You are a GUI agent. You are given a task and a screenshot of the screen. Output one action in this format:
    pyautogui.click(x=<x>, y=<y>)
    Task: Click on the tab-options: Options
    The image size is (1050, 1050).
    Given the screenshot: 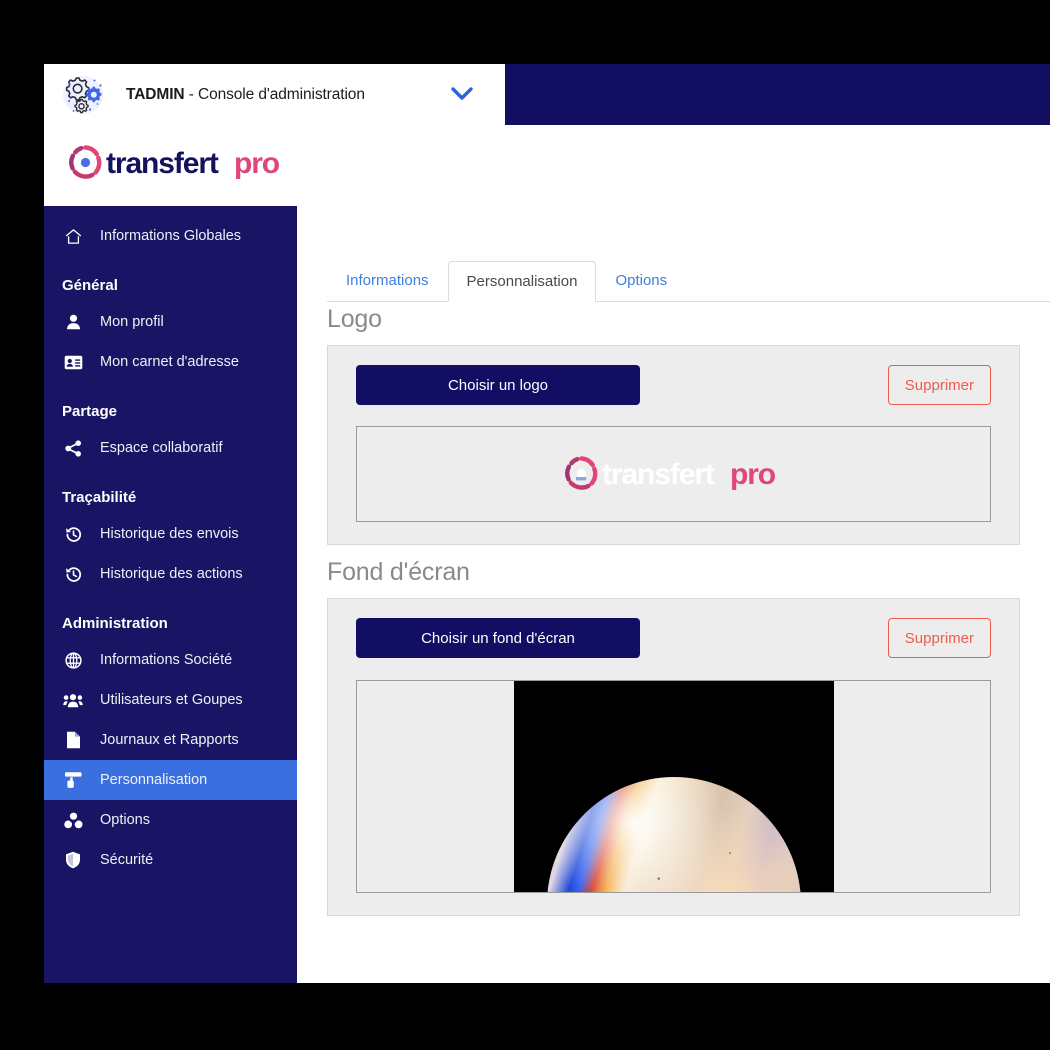 What is the action you would take?
    pyautogui.click(x=641, y=280)
    